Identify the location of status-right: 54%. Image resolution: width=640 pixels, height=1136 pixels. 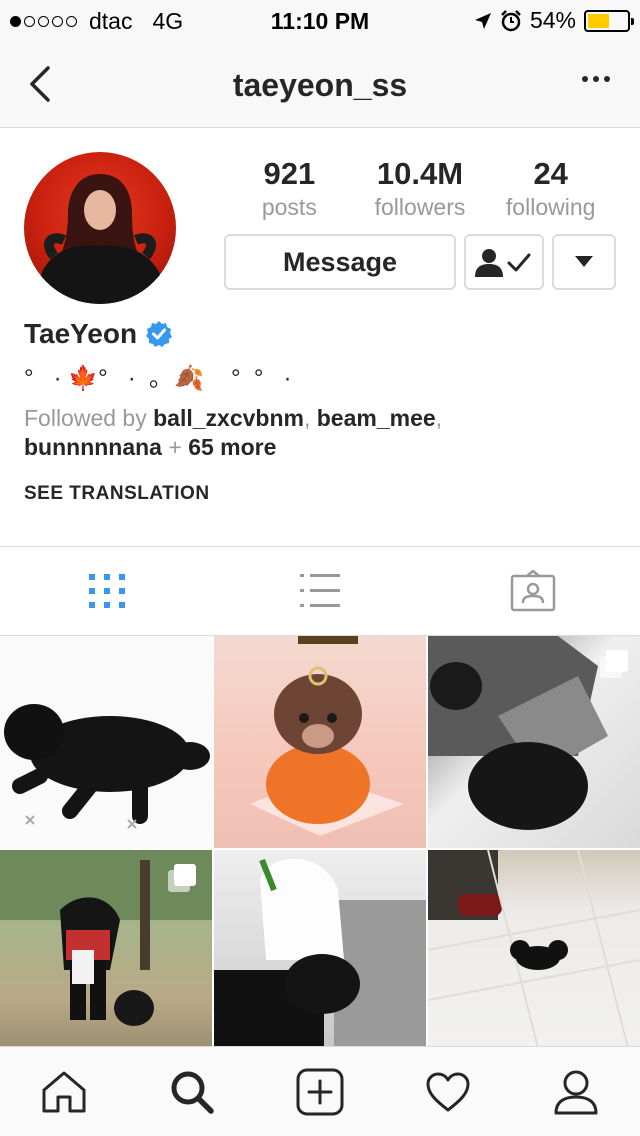
(554, 20).